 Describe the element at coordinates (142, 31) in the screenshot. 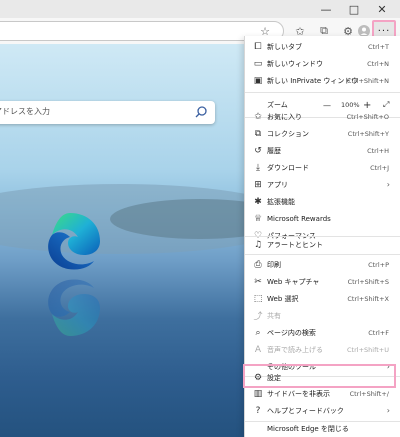

I see `address-bar: ☆` at that location.